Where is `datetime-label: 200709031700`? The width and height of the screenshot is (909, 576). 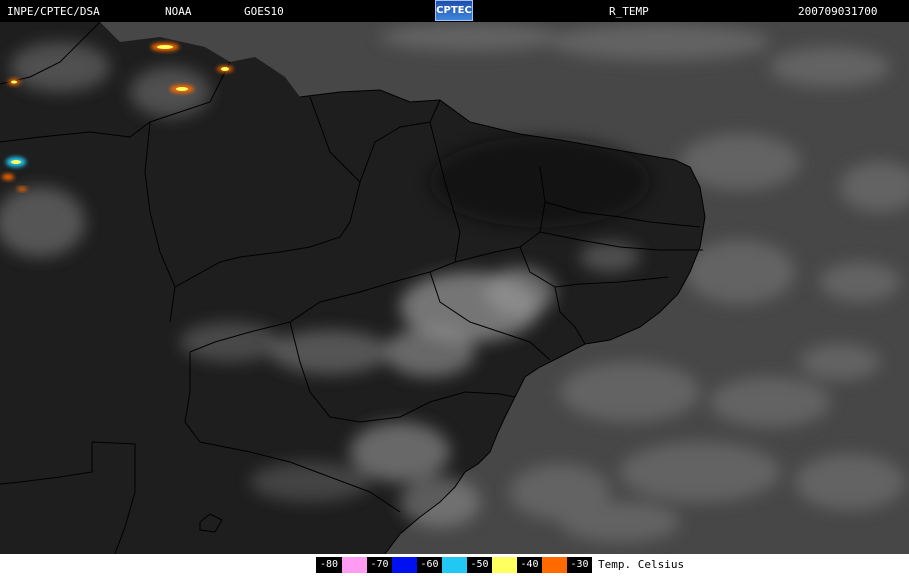
datetime-label: 200709031700 is located at coordinates (838, 11).